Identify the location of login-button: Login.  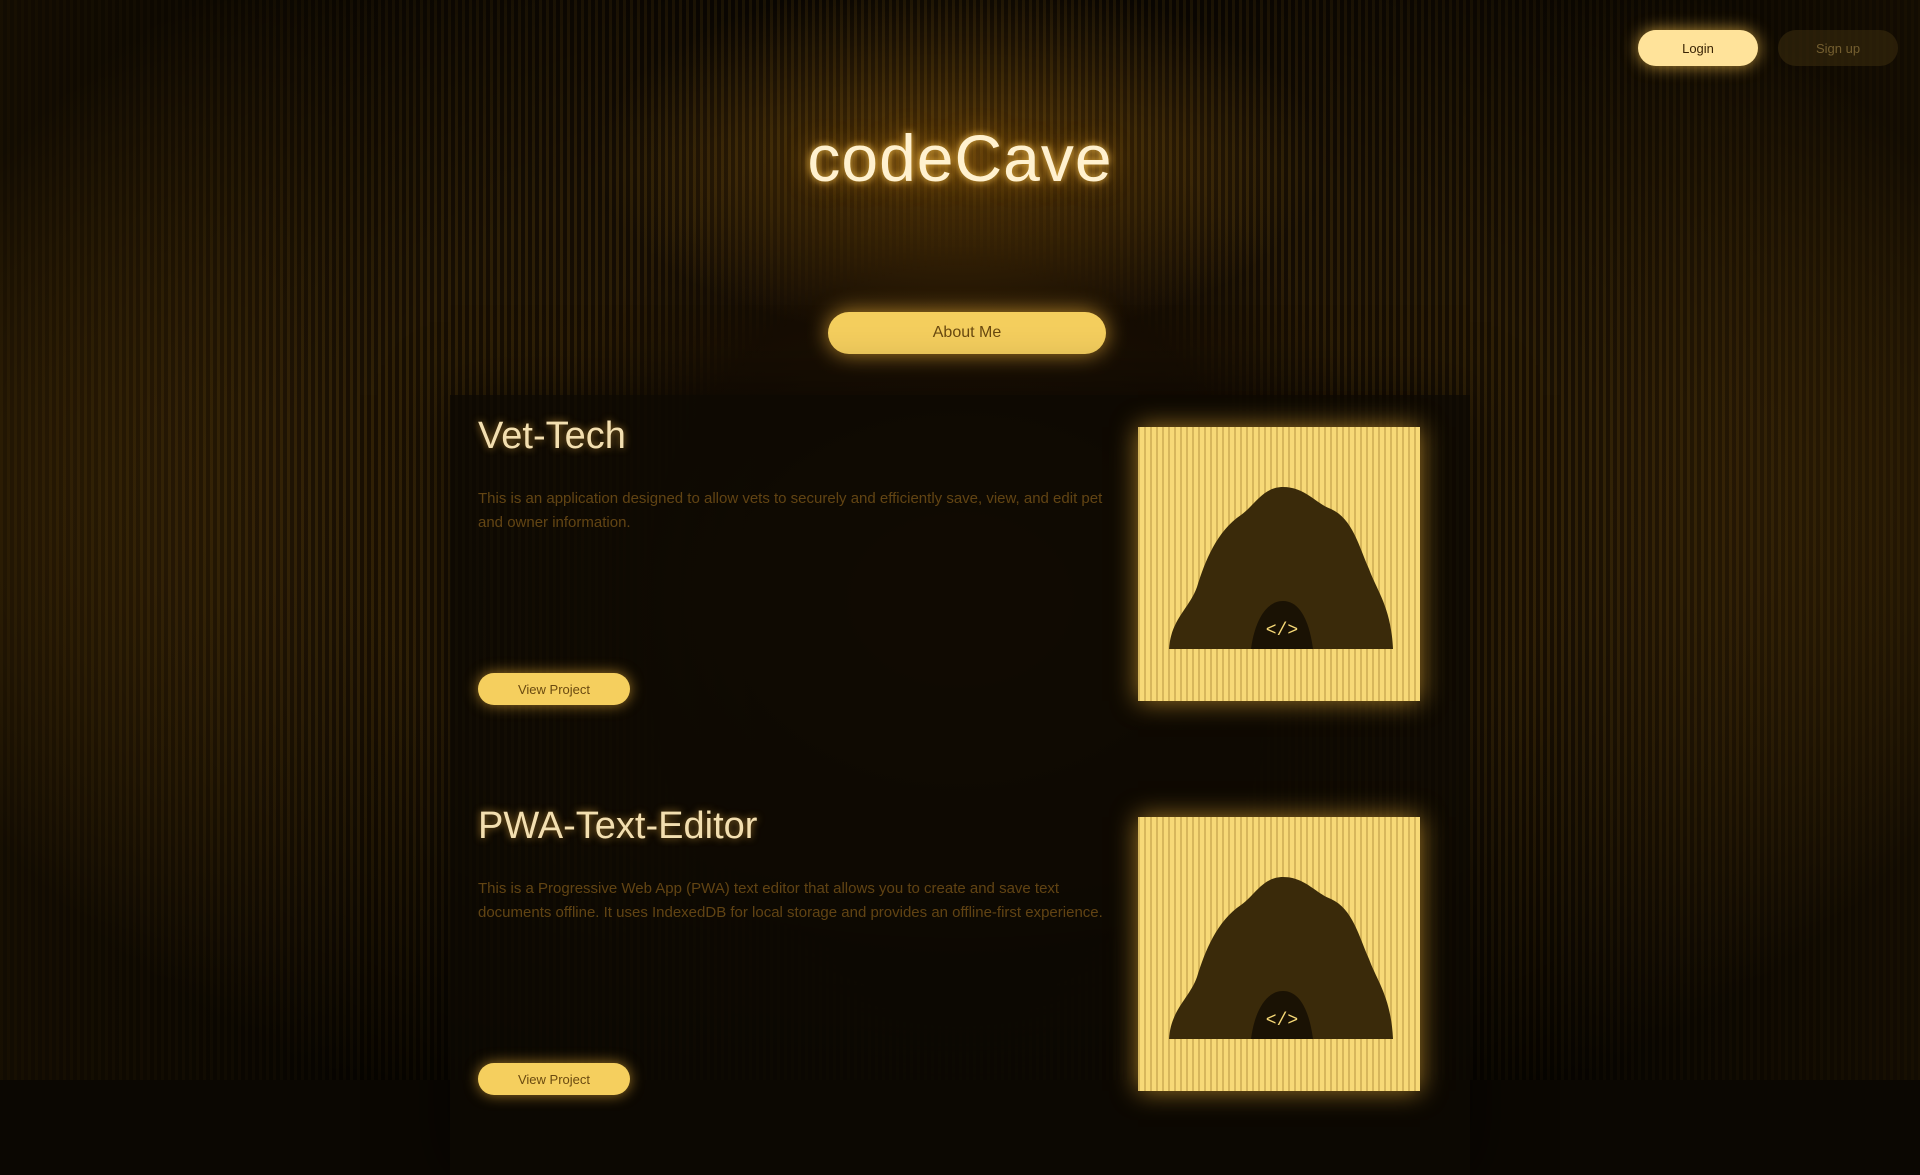
(1698, 48).